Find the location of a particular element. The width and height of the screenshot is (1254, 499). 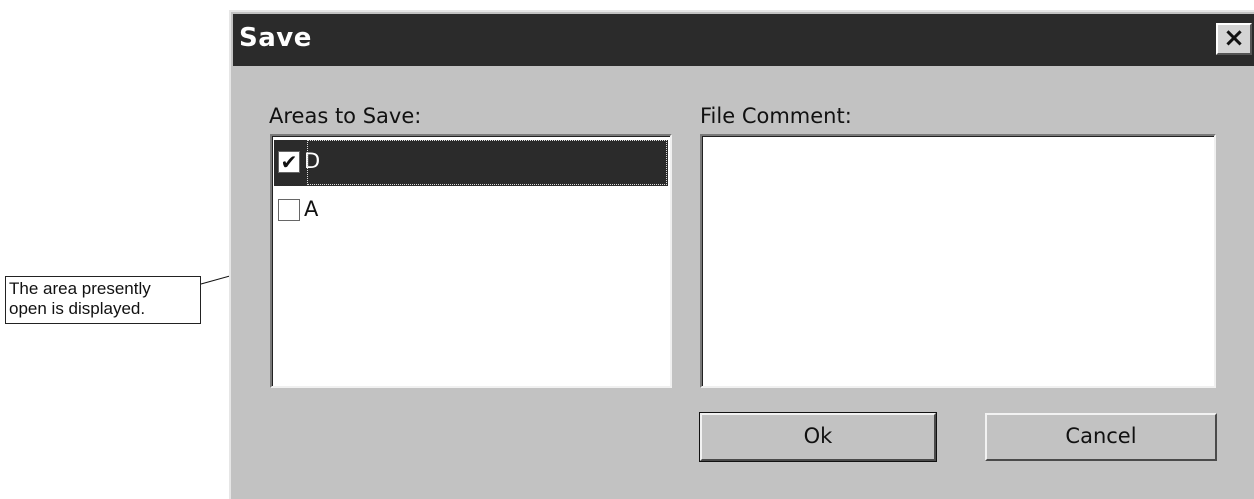

close-button: × is located at coordinates (1234, 39).